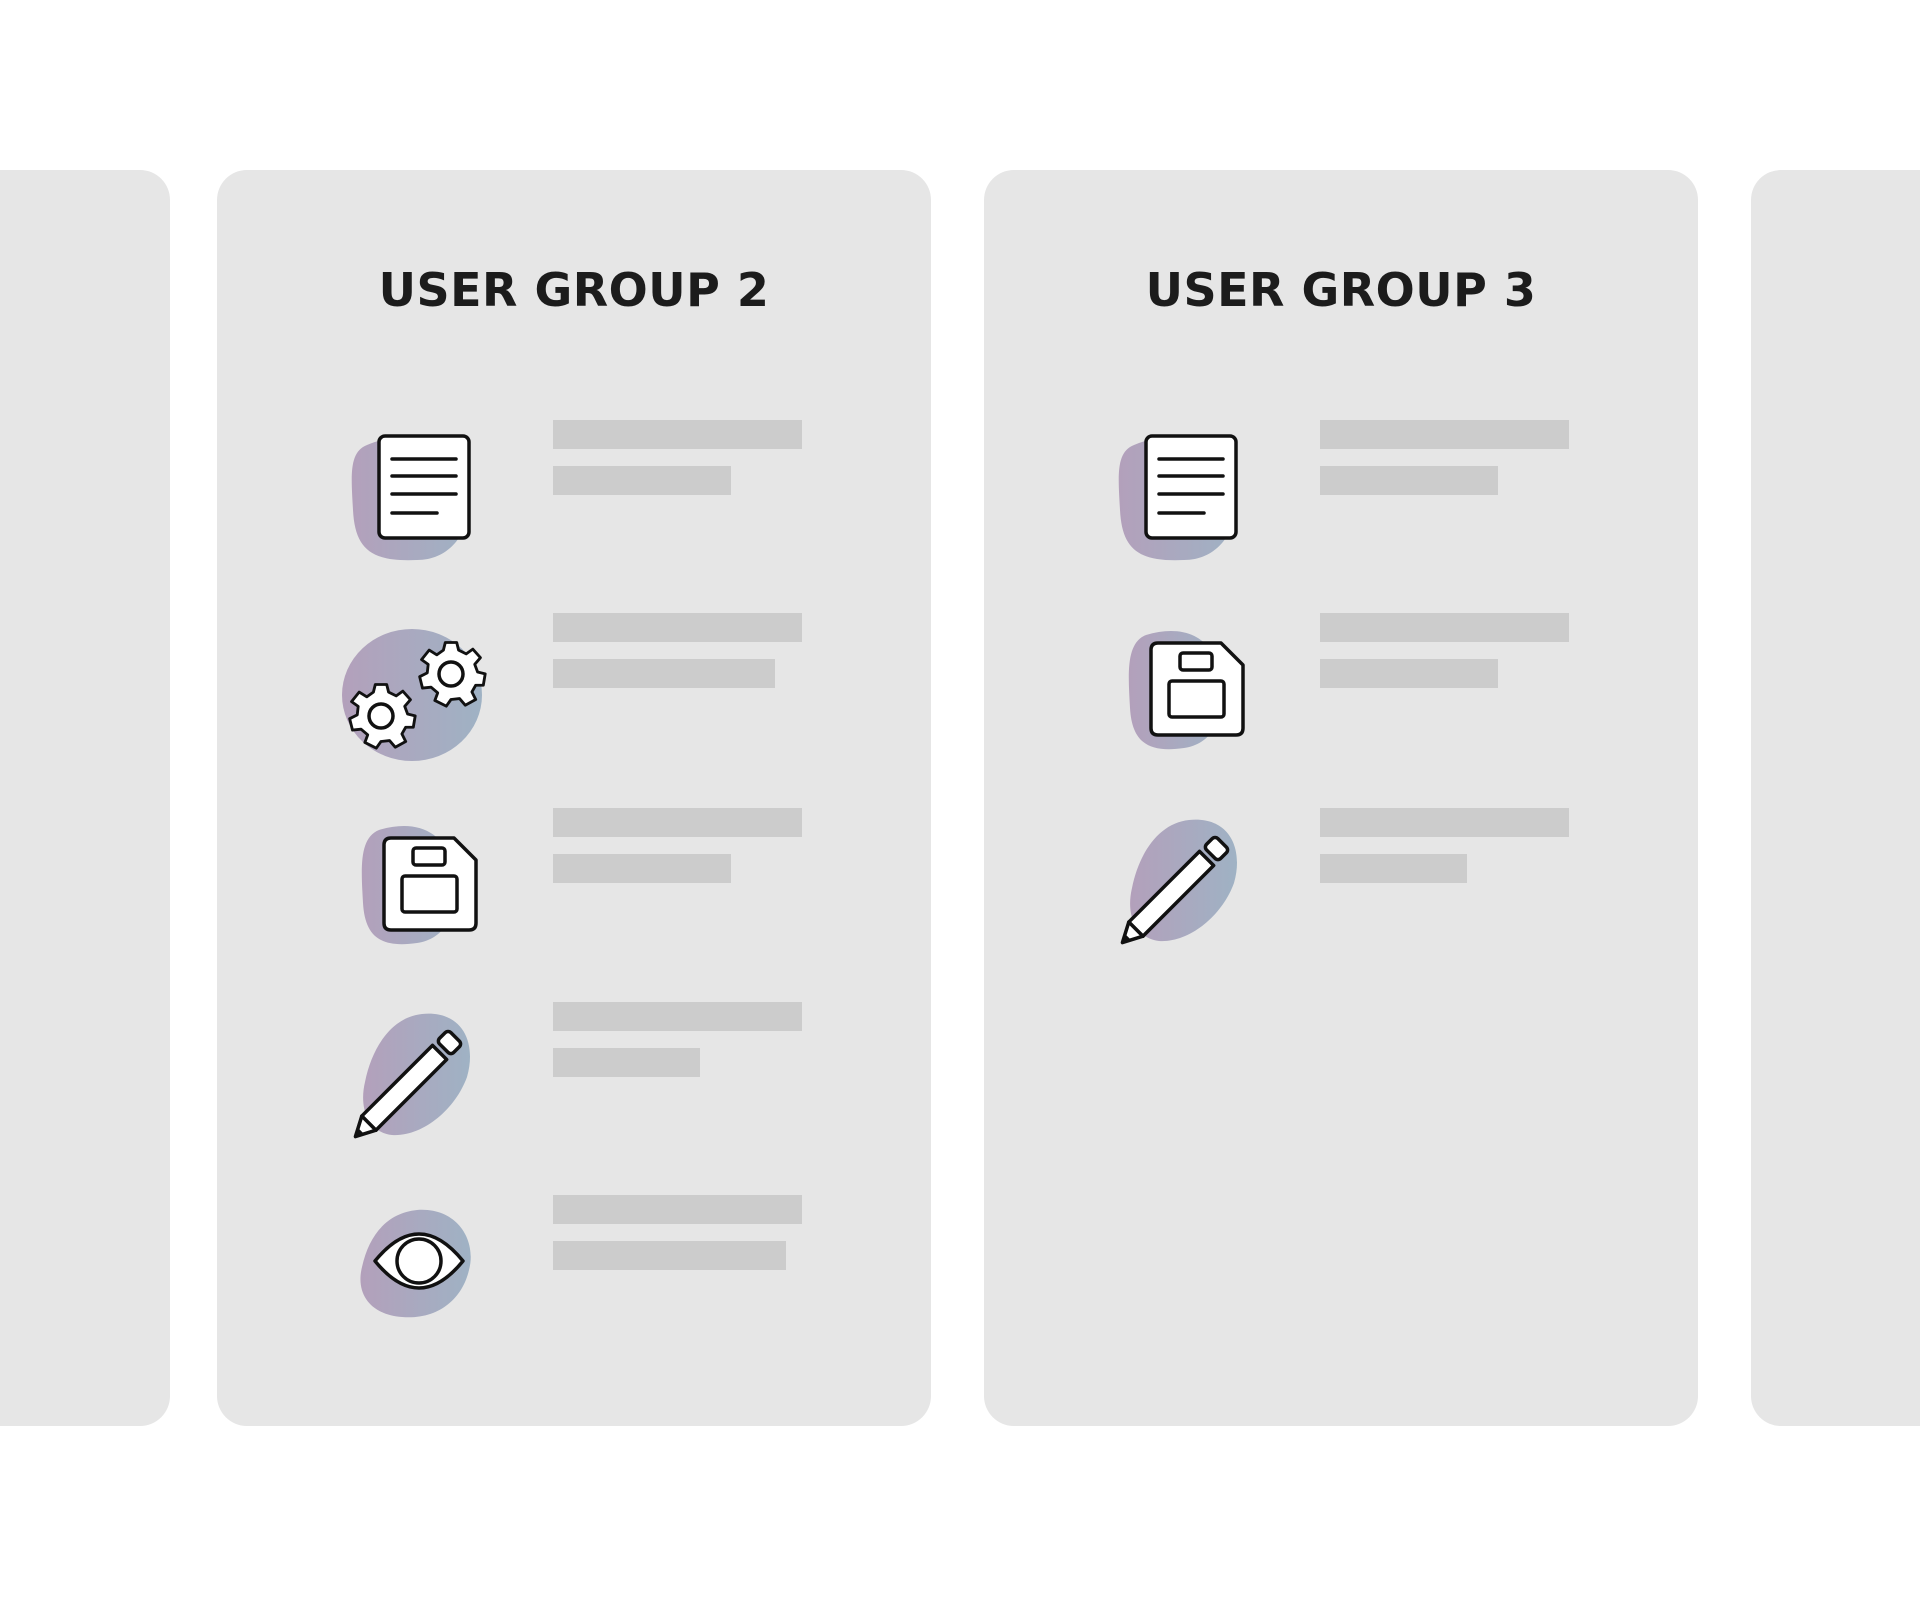  I want to click on user-group-card-partial-left, so click(85, 798).